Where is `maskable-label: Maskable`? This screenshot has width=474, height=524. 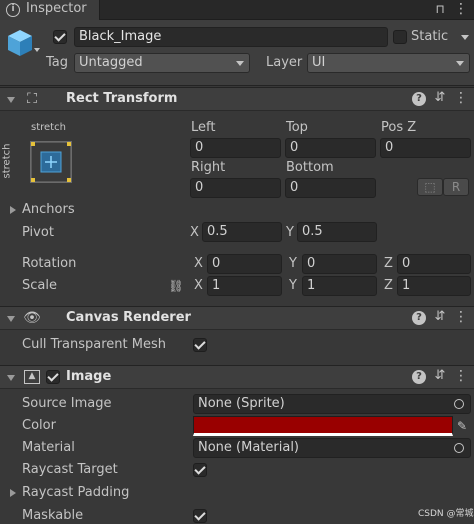
maskable-label: Maskable is located at coordinates (53, 515).